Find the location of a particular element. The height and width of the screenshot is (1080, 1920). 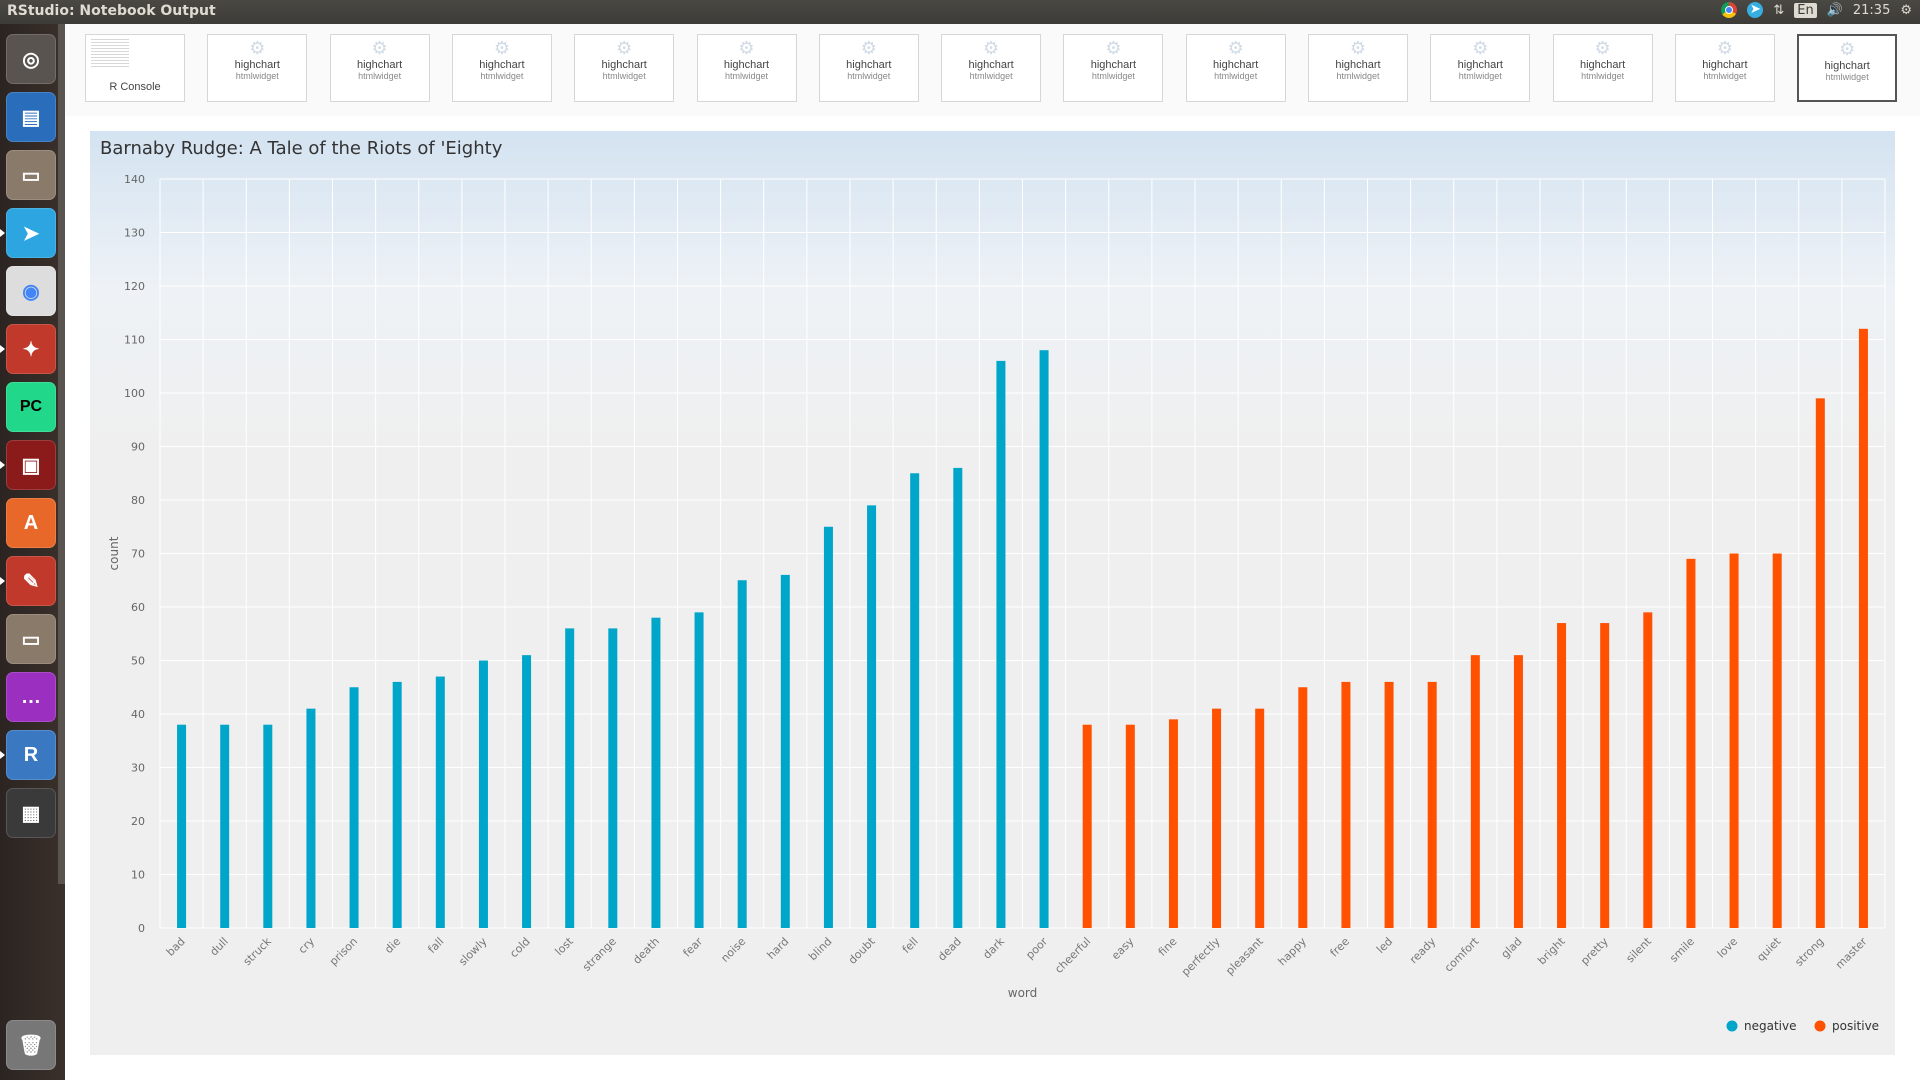

chrome-icon is located at coordinates (1729, 10).